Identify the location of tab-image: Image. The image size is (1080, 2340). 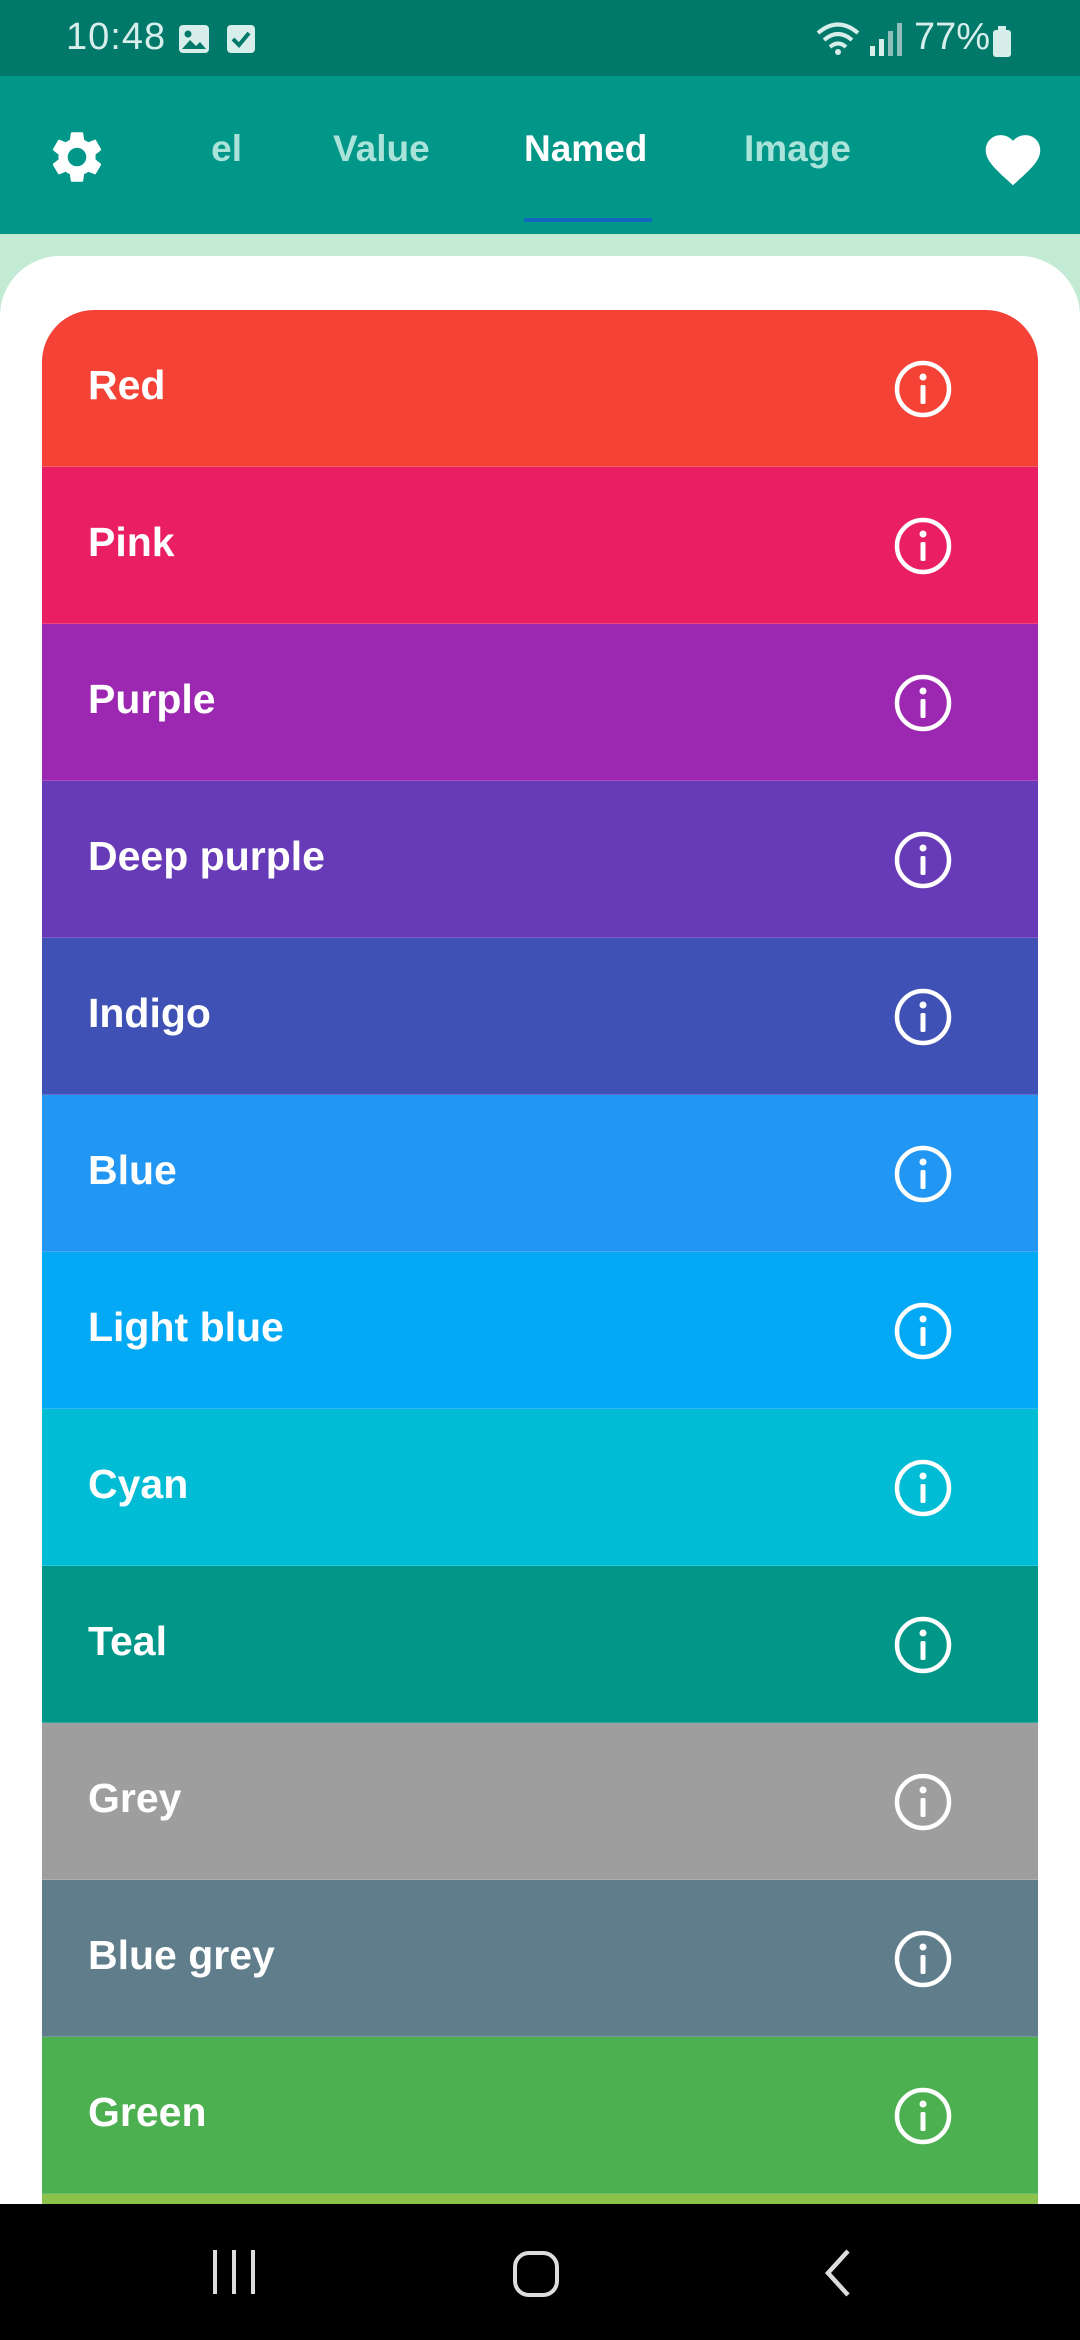
(797, 149).